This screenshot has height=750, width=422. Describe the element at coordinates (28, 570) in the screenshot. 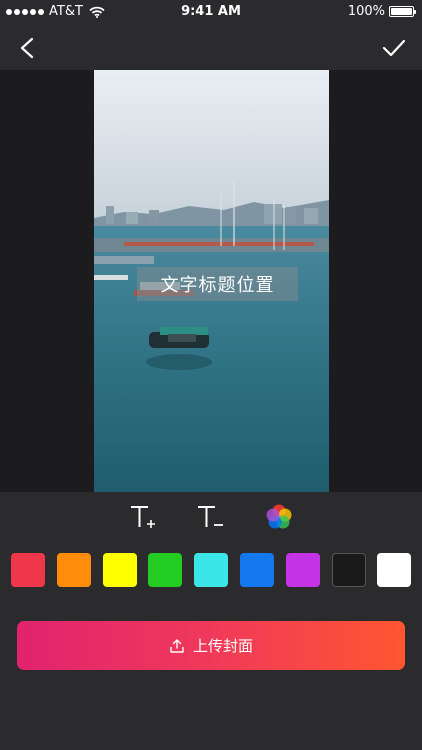

I see `color-swatch-red` at that location.